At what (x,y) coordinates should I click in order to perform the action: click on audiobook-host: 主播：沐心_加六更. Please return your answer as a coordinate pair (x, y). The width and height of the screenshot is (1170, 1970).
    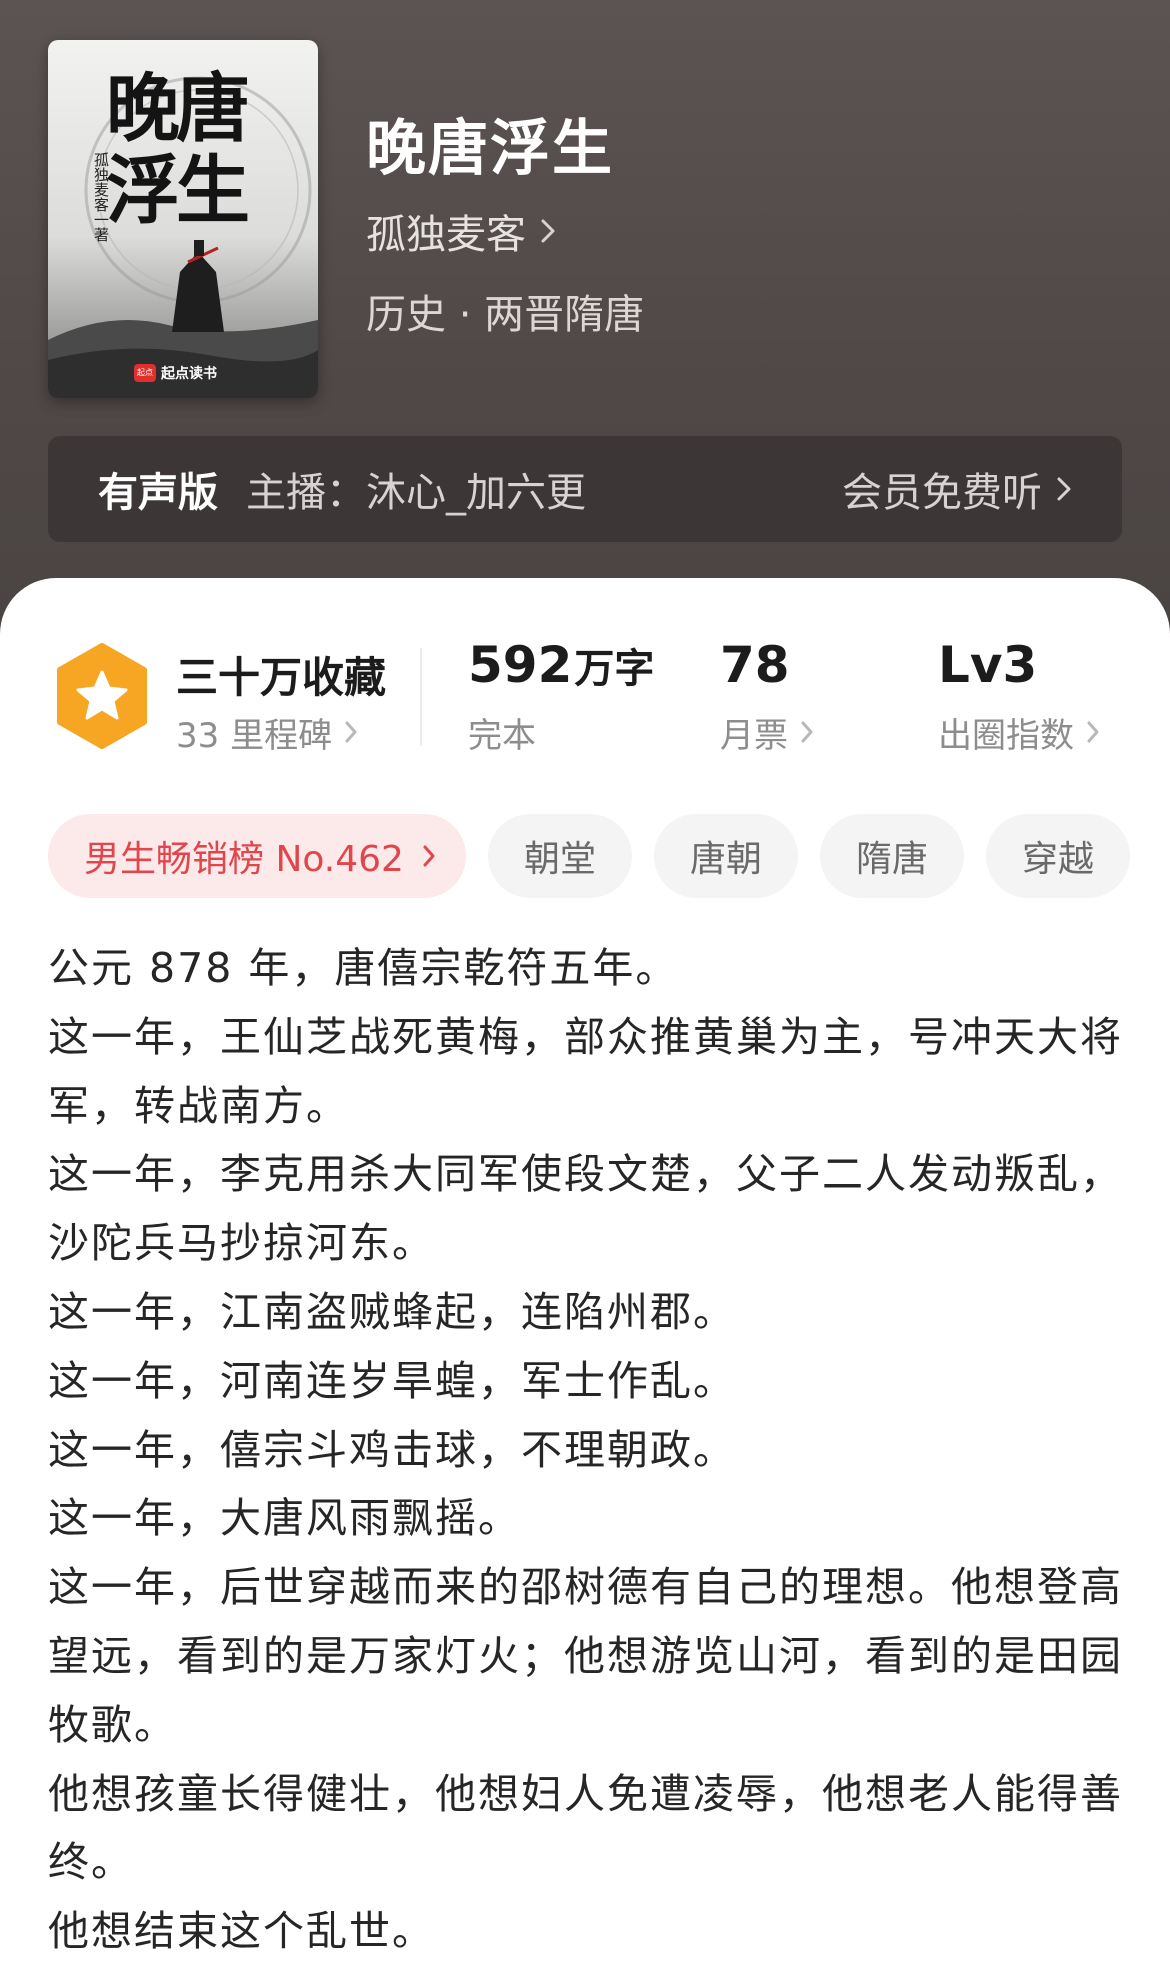
    Looking at the image, I should click on (416, 493).